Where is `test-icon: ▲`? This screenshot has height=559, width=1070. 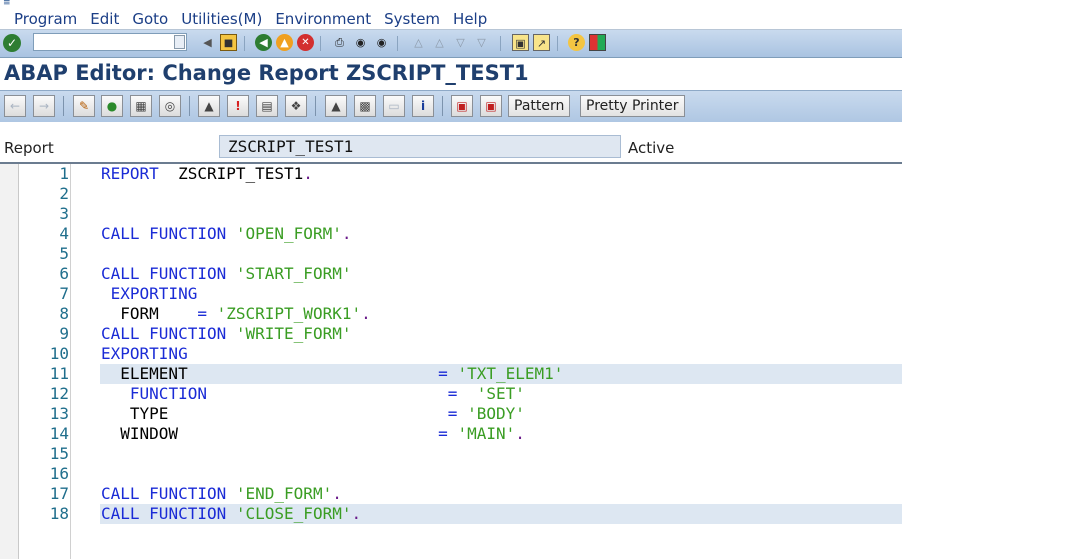 test-icon: ▲ is located at coordinates (209, 106).